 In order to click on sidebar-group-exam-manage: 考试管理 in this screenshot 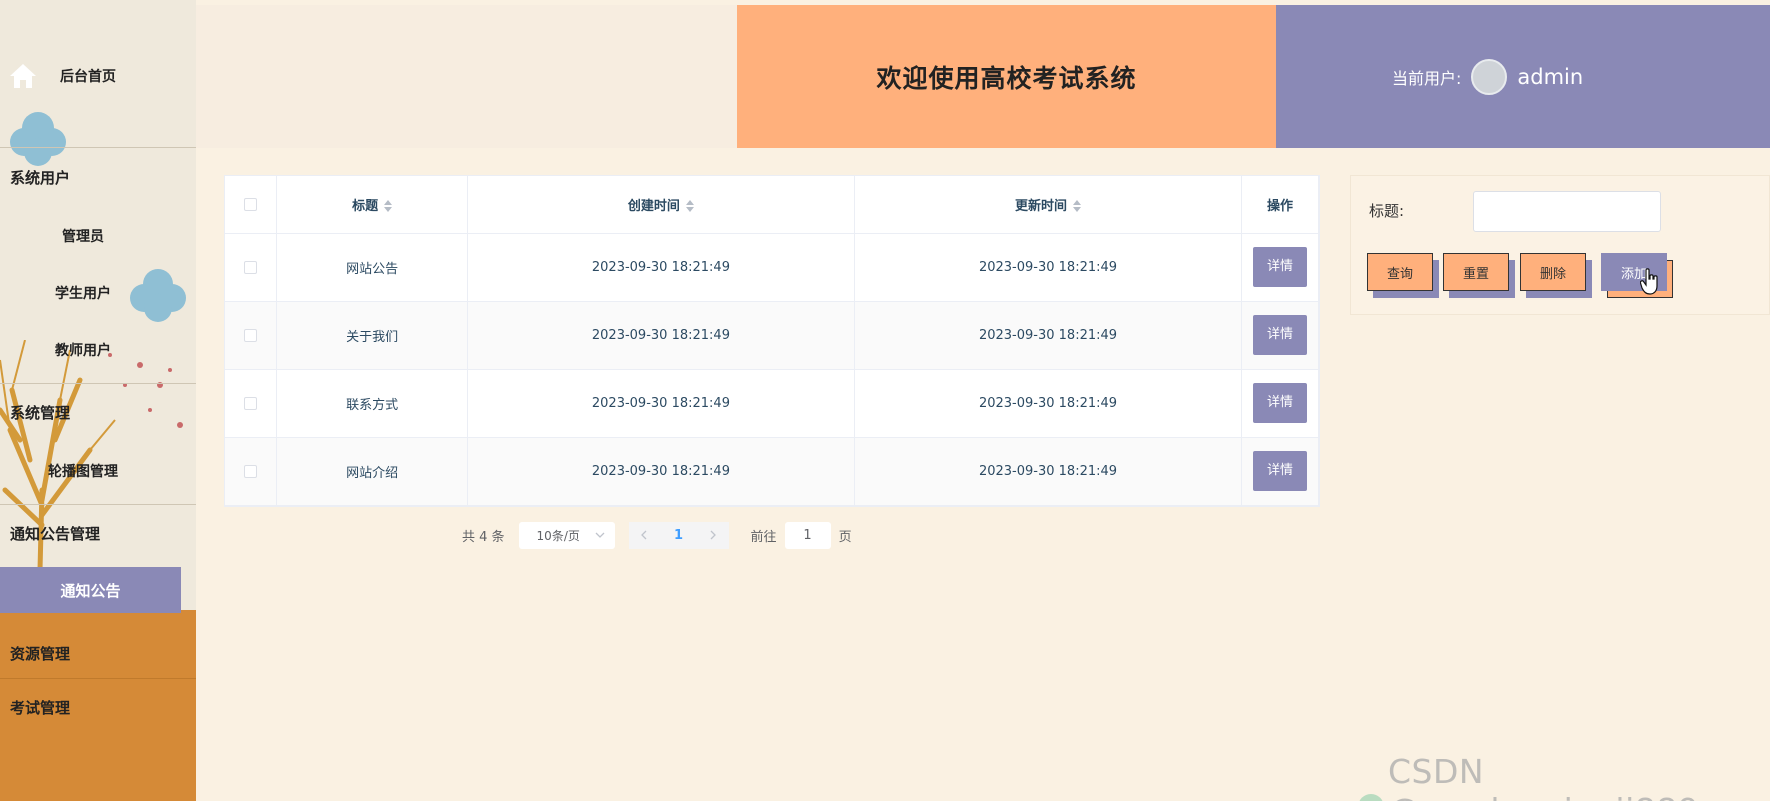, I will do `click(40, 707)`.